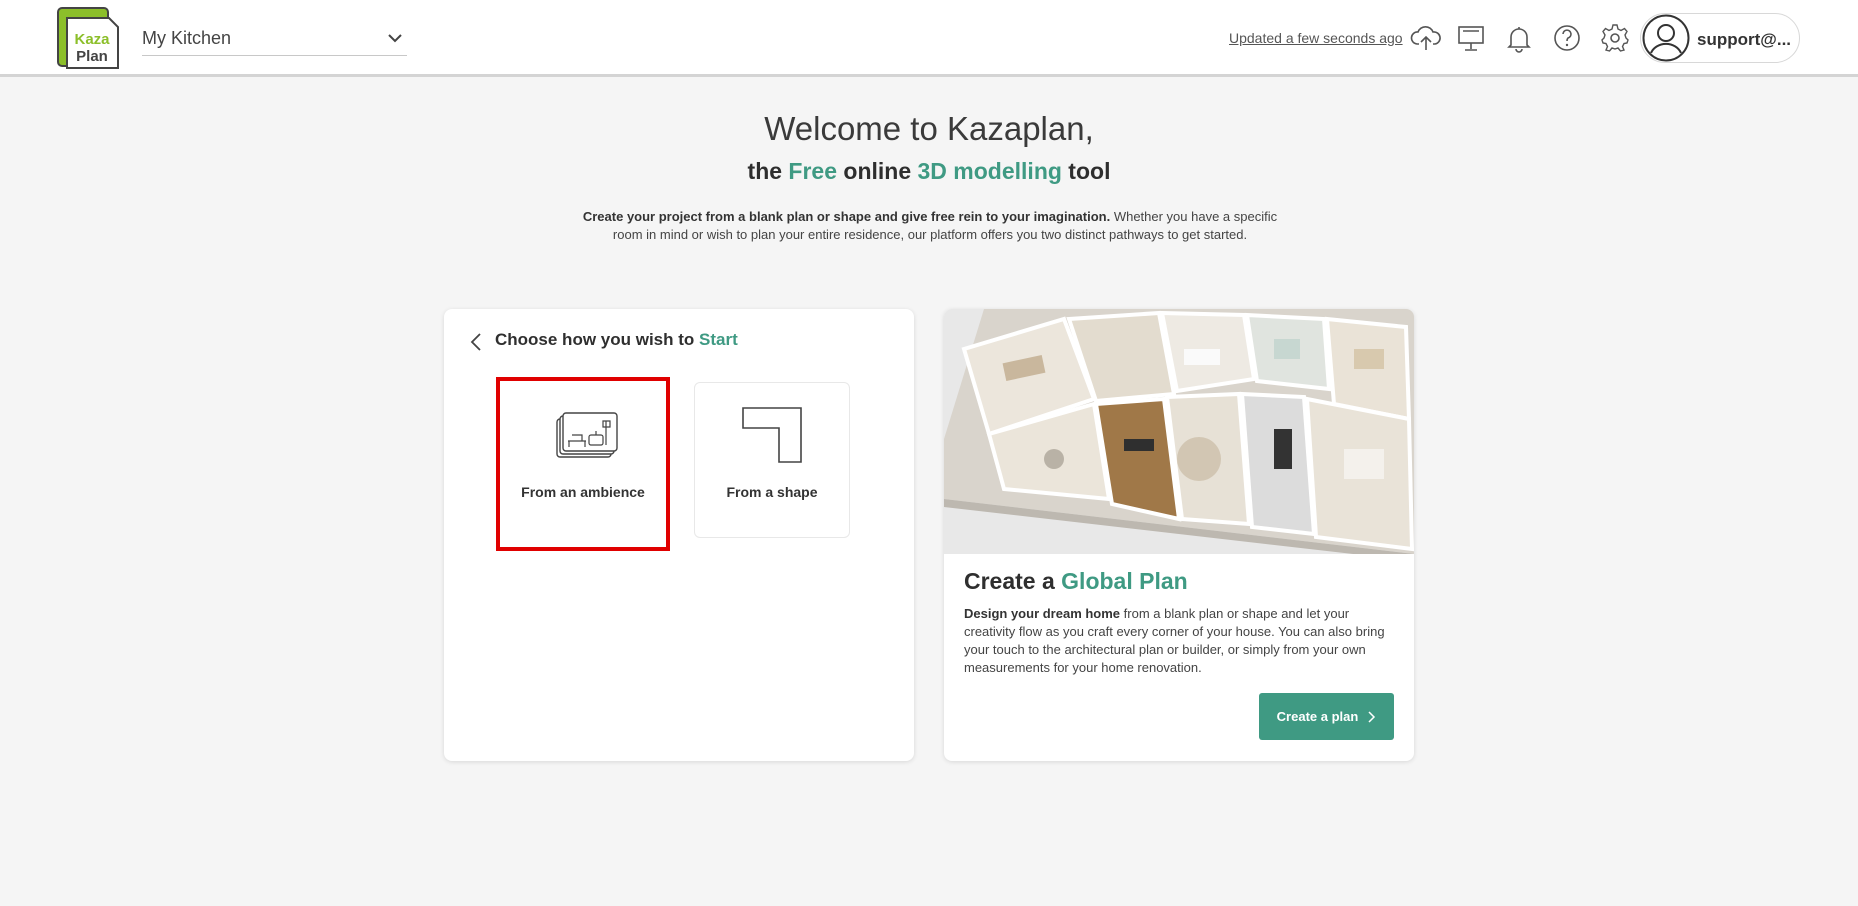  What do you see at coordinates (929, 171) in the screenshot?
I see `welcome-subtitle: the Free online 3D modelling tool` at bounding box center [929, 171].